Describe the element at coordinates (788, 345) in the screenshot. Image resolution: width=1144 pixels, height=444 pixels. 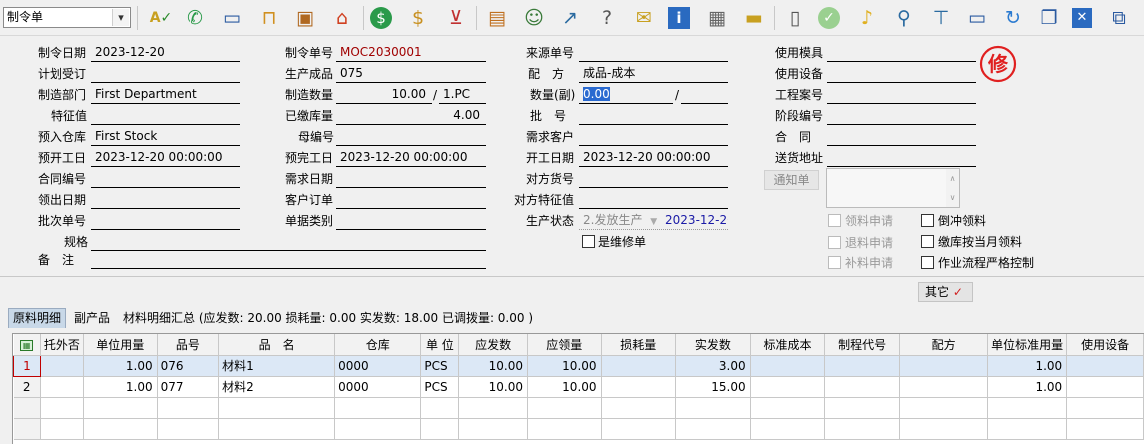
I see `col-std-cost: 标准成本` at that location.